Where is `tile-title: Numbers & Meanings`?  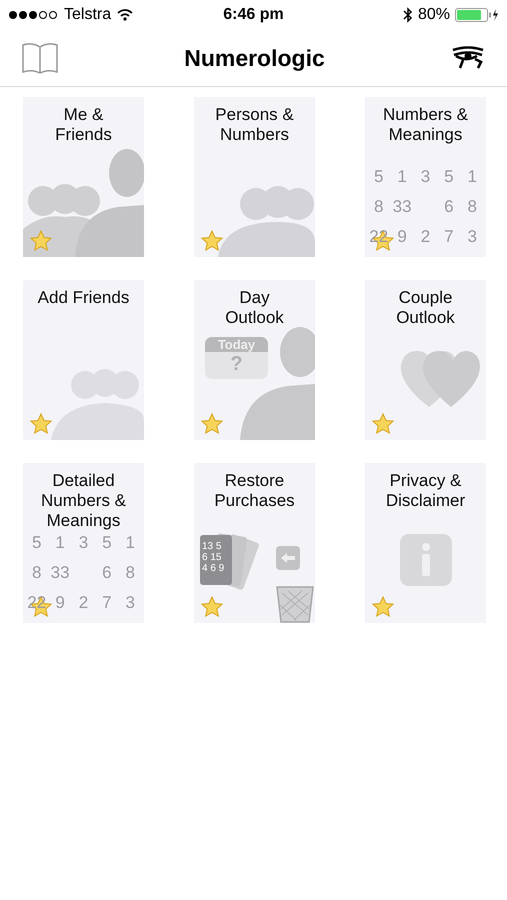
tile-title: Numbers & Meanings is located at coordinates (425, 125).